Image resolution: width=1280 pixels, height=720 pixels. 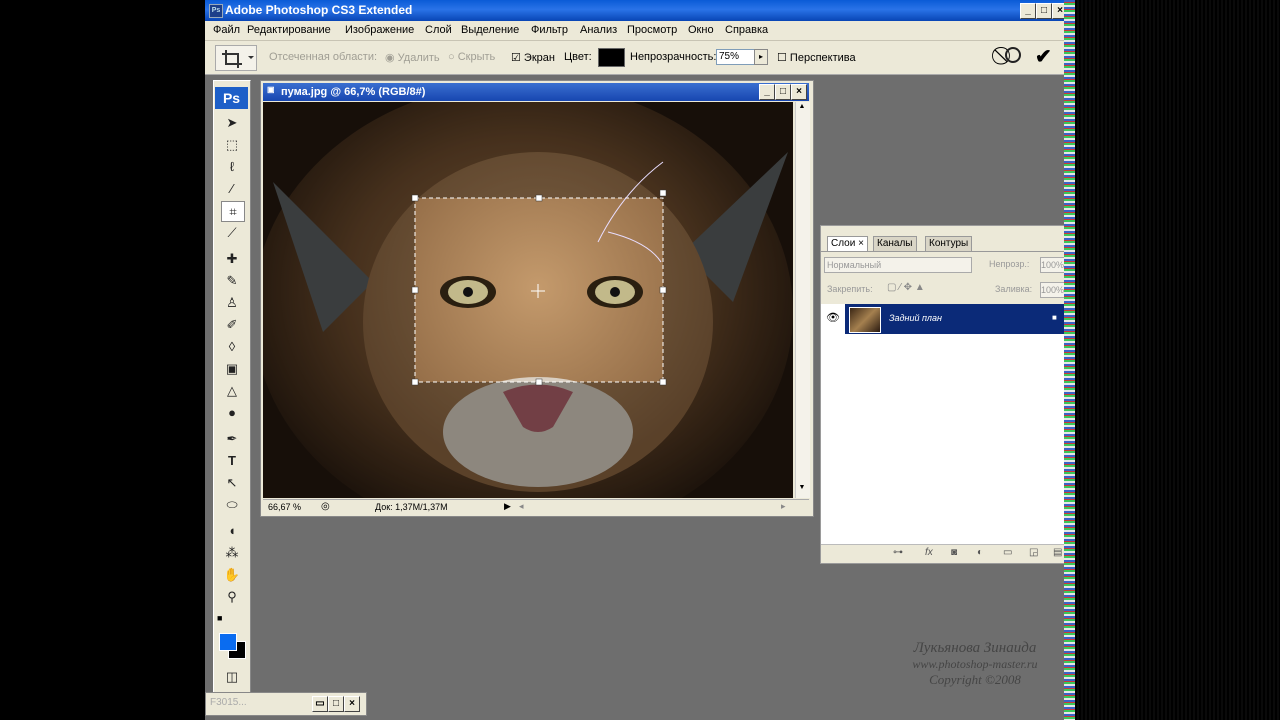 What do you see at coordinates (232, 258) in the screenshot?
I see `healing-brush-icon: ✚` at bounding box center [232, 258].